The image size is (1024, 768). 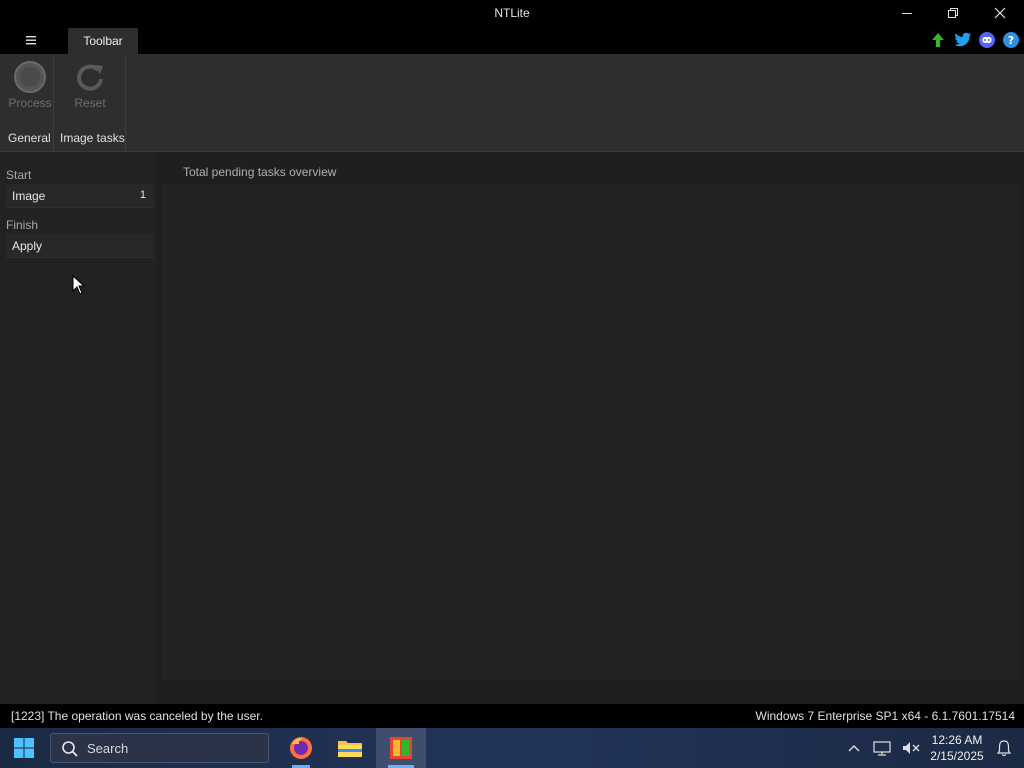 I want to click on taskbar-ntlite, so click(x=401, y=748).